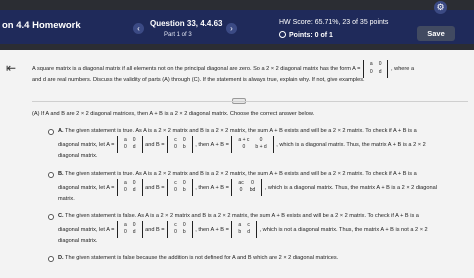 The width and height of the screenshot is (474, 278). What do you see at coordinates (186, 23) in the screenshot?
I see `question-title: Question 33, 4.4.63` at bounding box center [186, 23].